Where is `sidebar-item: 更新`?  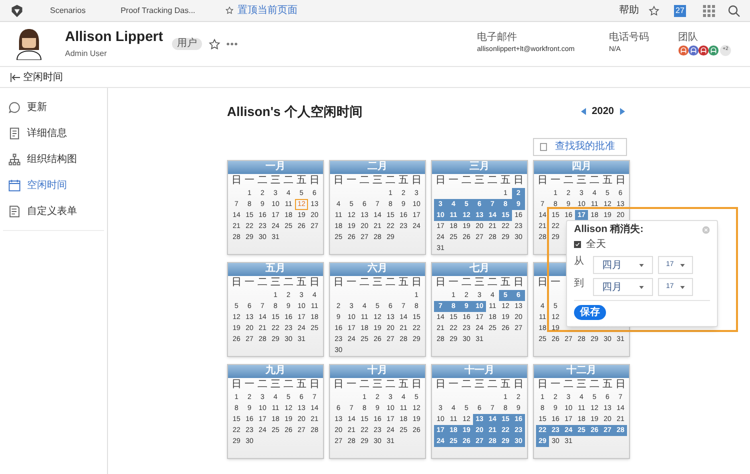
sidebar-item: 更新 is located at coordinates (53, 107).